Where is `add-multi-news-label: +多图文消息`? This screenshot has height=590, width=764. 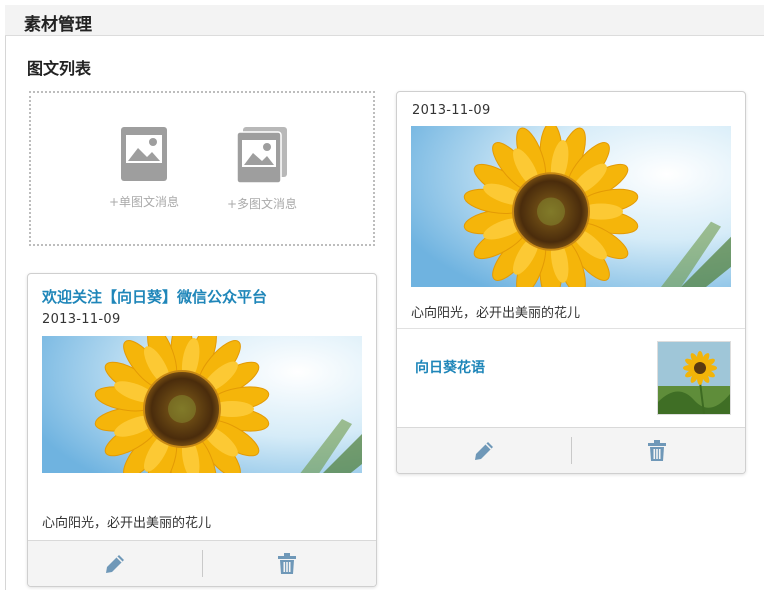 add-multi-news-label: +多图文消息 is located at coordinates (262, 204).